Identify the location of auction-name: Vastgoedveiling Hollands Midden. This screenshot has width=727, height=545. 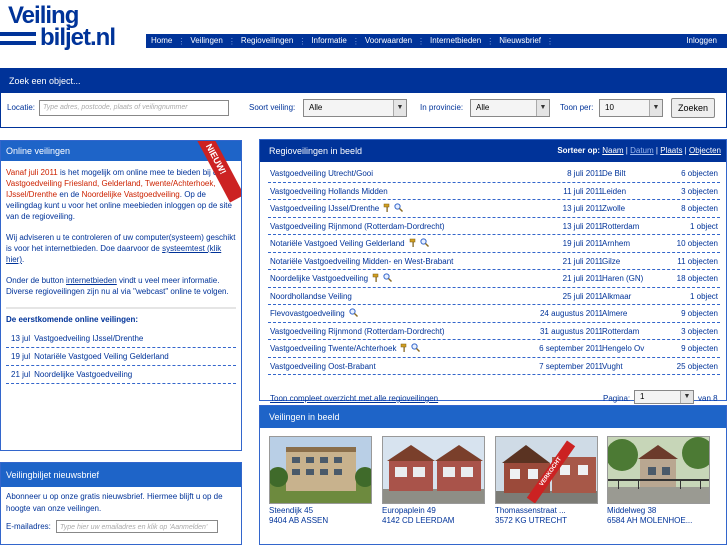
(329, 191).